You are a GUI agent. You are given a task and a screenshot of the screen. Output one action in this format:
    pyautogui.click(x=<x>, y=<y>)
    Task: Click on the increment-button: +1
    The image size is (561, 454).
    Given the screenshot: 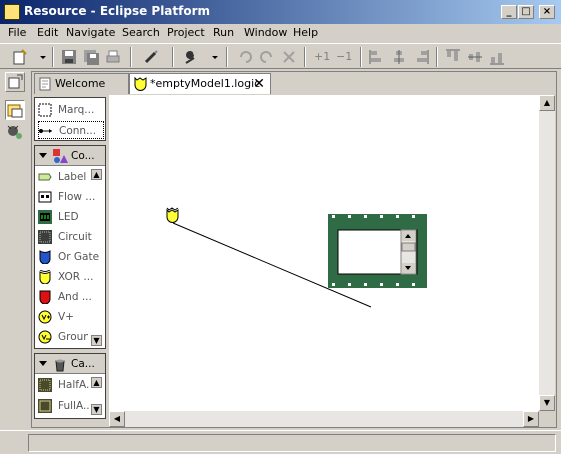 What is the action you would take?
    pyautogui.click(x=322, y=56)
    